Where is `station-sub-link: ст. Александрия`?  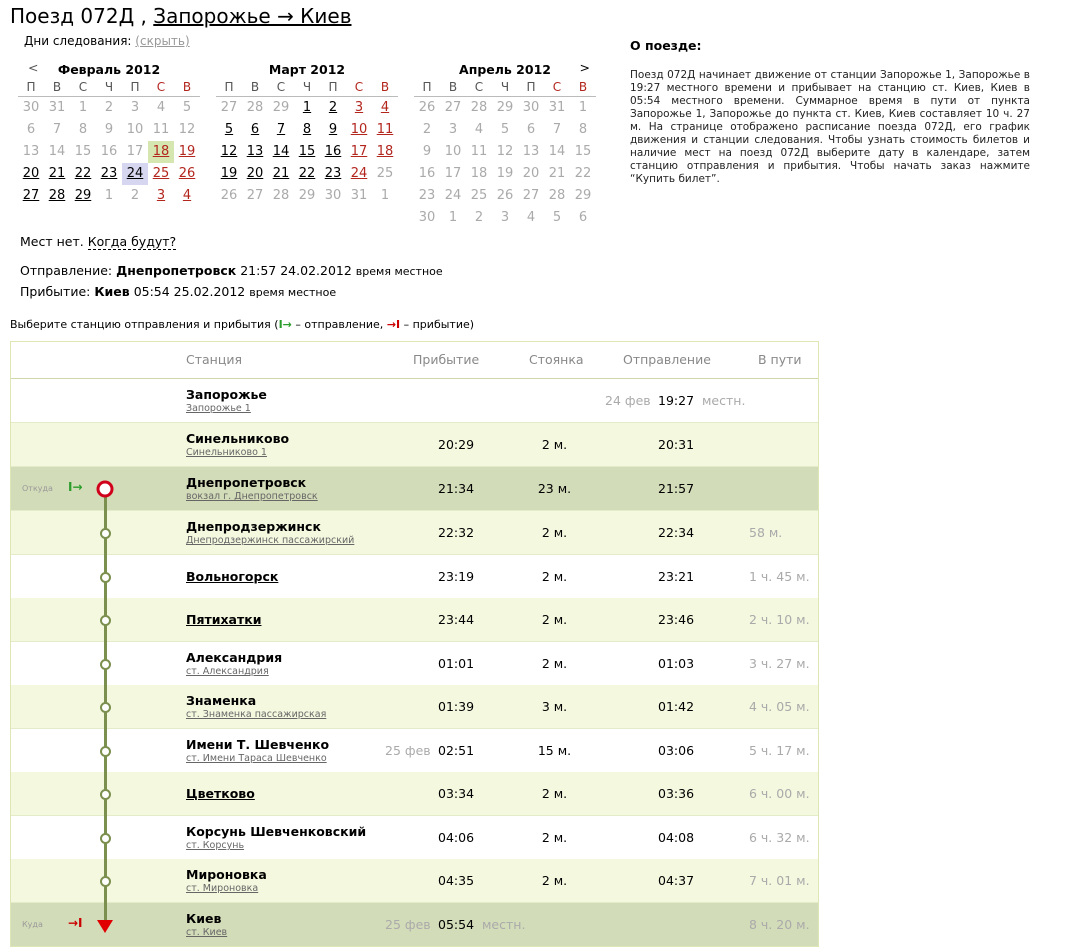
station-sub-link: ст. Александрия is located at coordinates (227, 671).